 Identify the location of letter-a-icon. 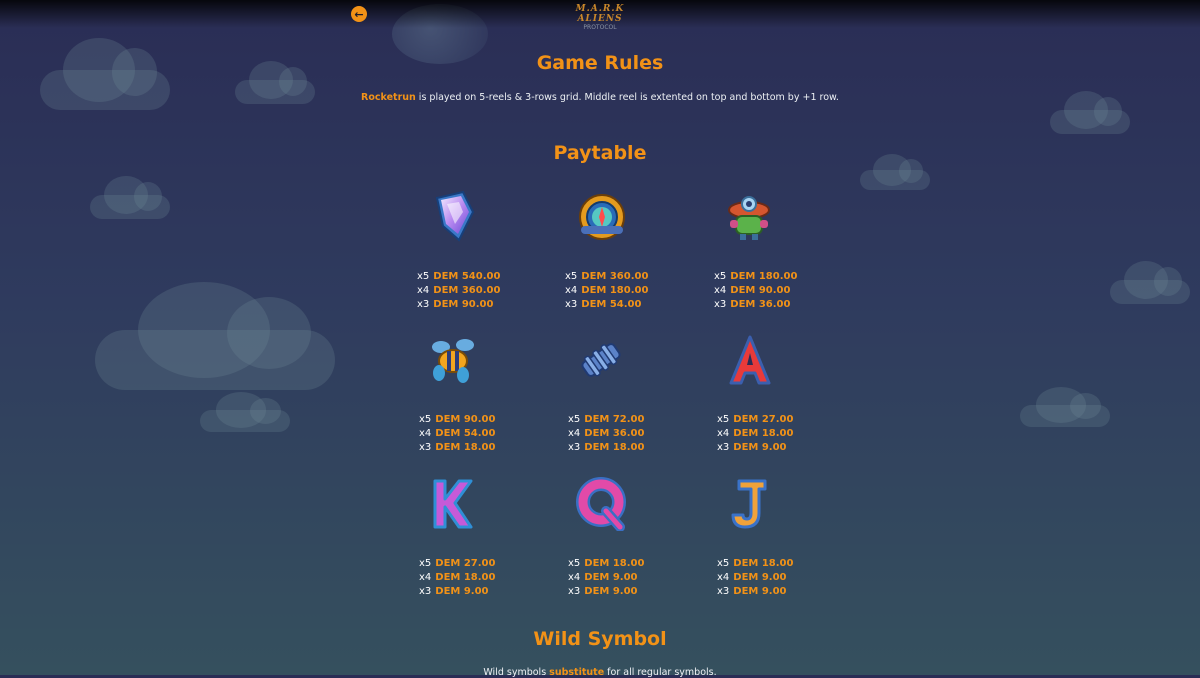
(750, 360).